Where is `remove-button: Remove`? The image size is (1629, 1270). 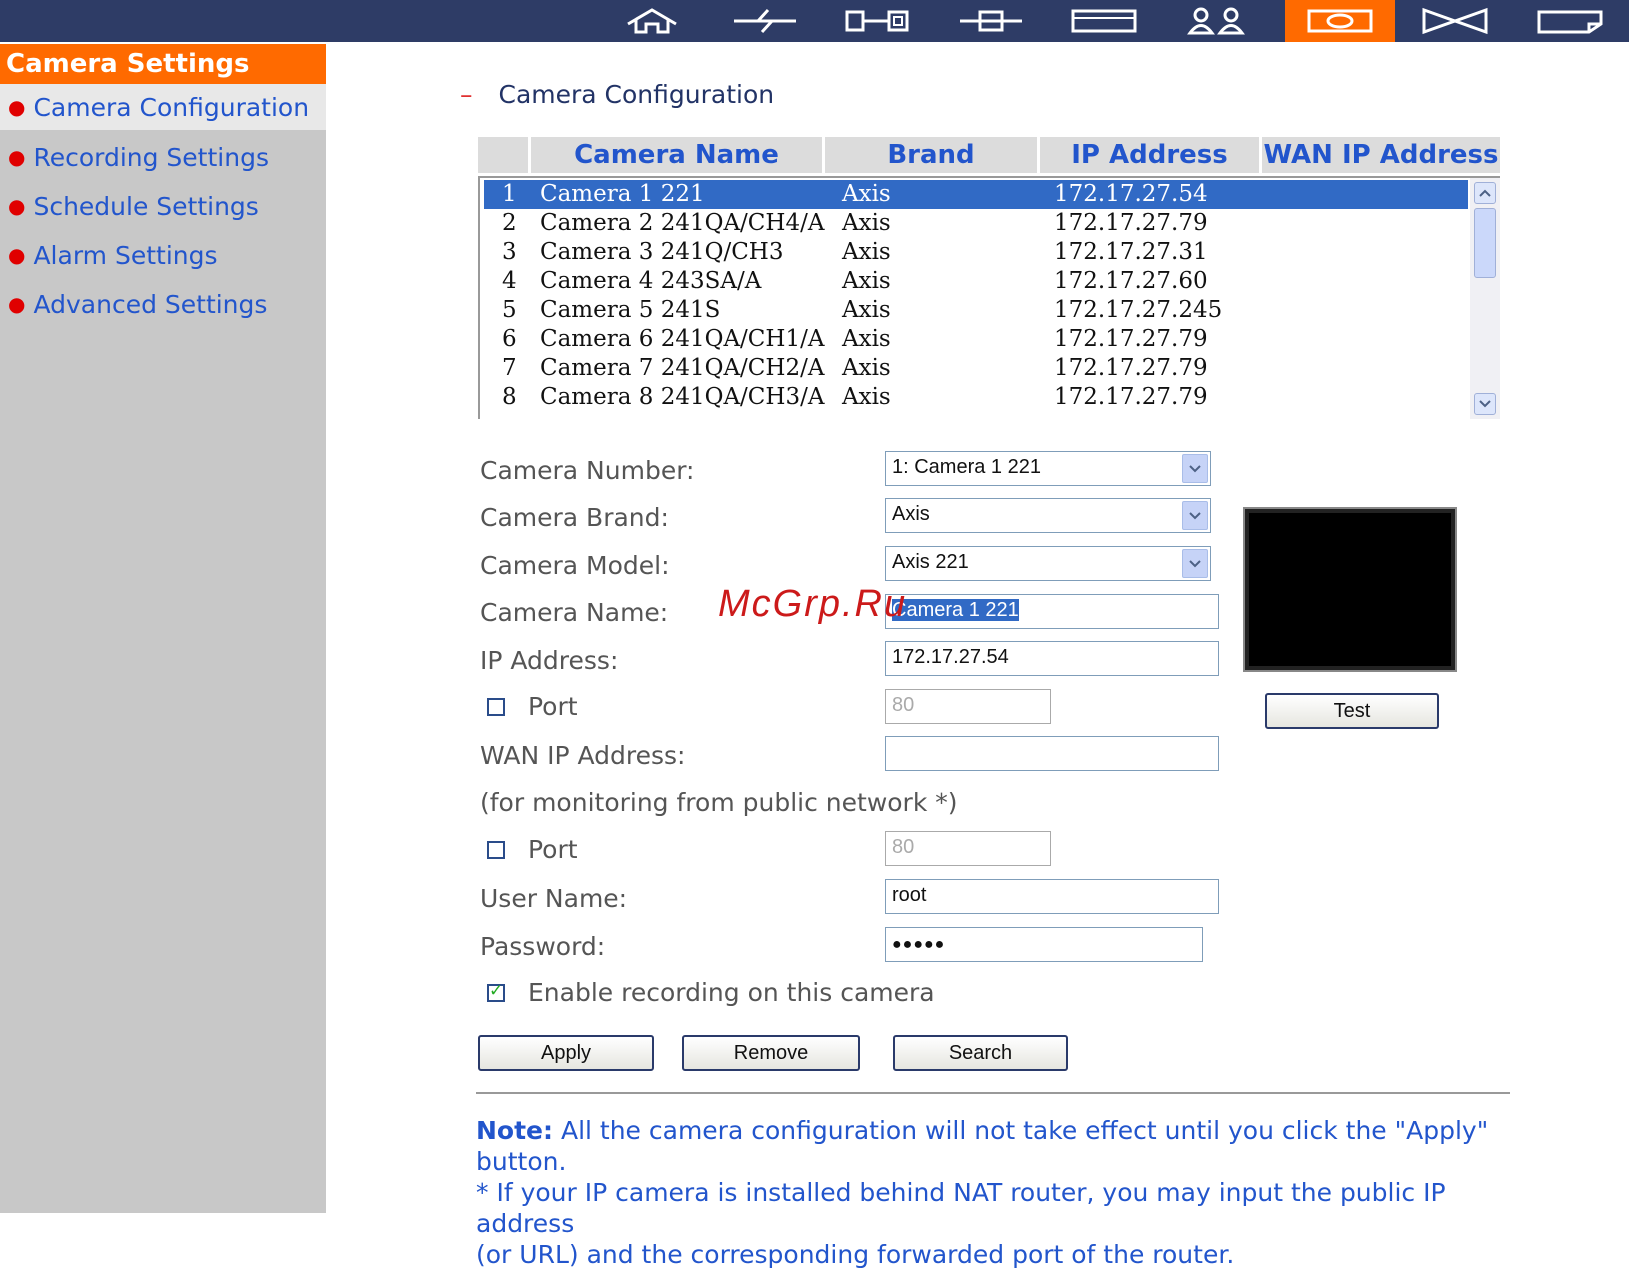 remove-button: Remove is located at coordinates (771, 1053).